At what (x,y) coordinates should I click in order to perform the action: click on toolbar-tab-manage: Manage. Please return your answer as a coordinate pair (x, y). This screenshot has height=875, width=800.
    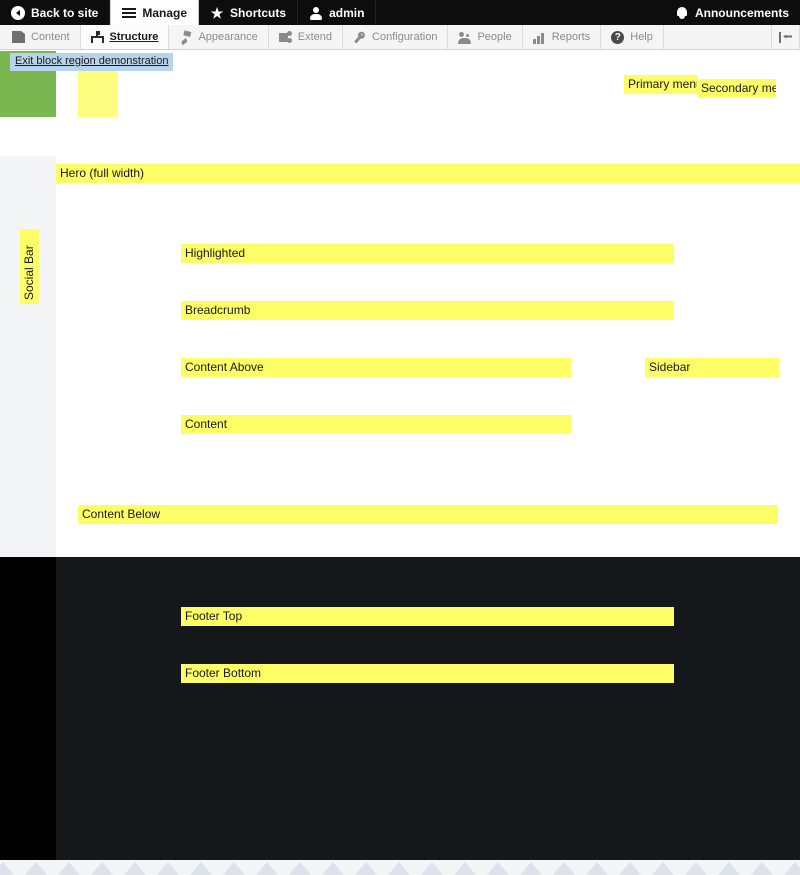
    Looking at the image, I should click on (155, 12).